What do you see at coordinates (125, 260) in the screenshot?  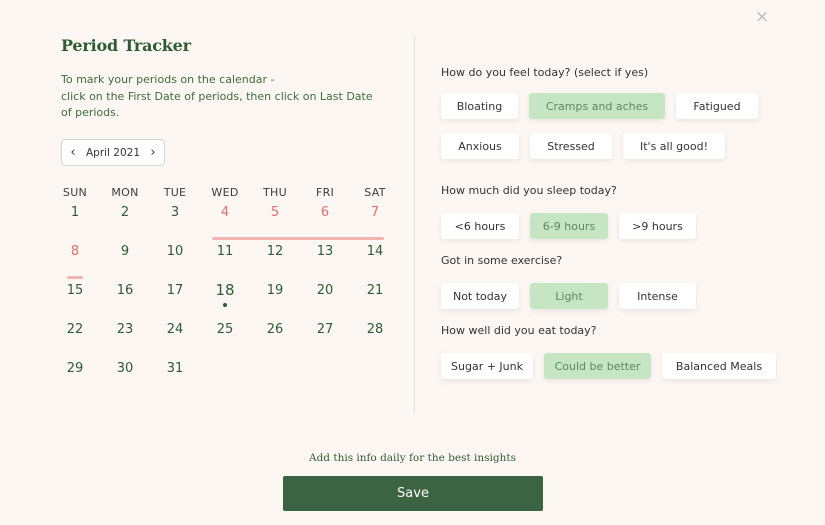 I see `day-9: 9` at bounding box center [125, 260].